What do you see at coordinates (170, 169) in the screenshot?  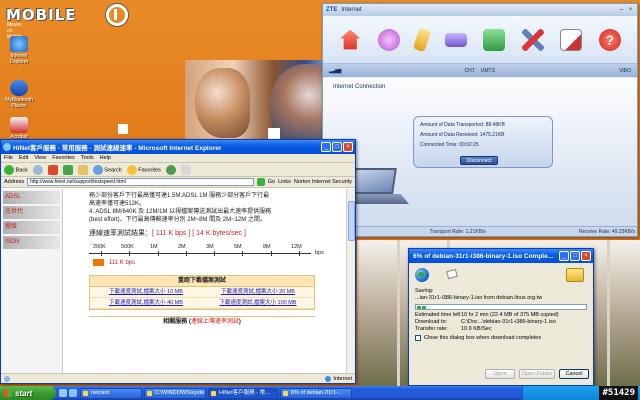 I see `history-icon` at bounding box center [170, 169].